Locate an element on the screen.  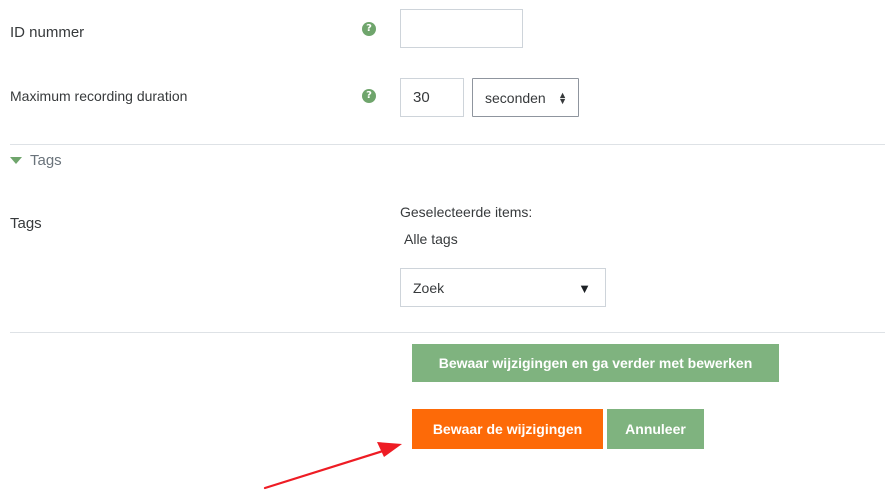
arrow-head is located at coordinates (389, 449).